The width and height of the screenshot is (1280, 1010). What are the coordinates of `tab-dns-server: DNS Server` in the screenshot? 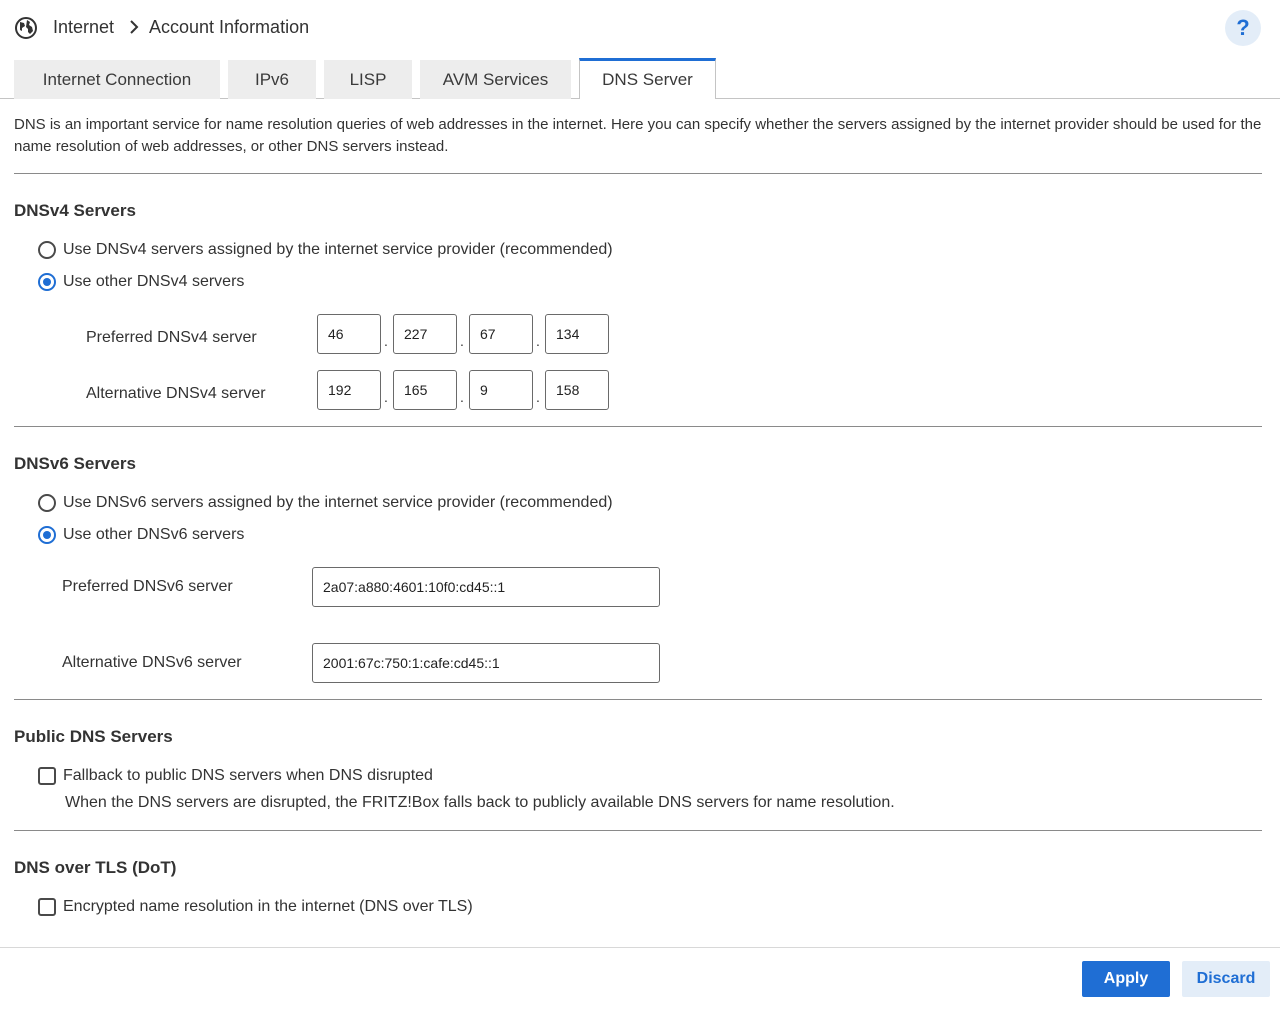 It's located at (647, 78).